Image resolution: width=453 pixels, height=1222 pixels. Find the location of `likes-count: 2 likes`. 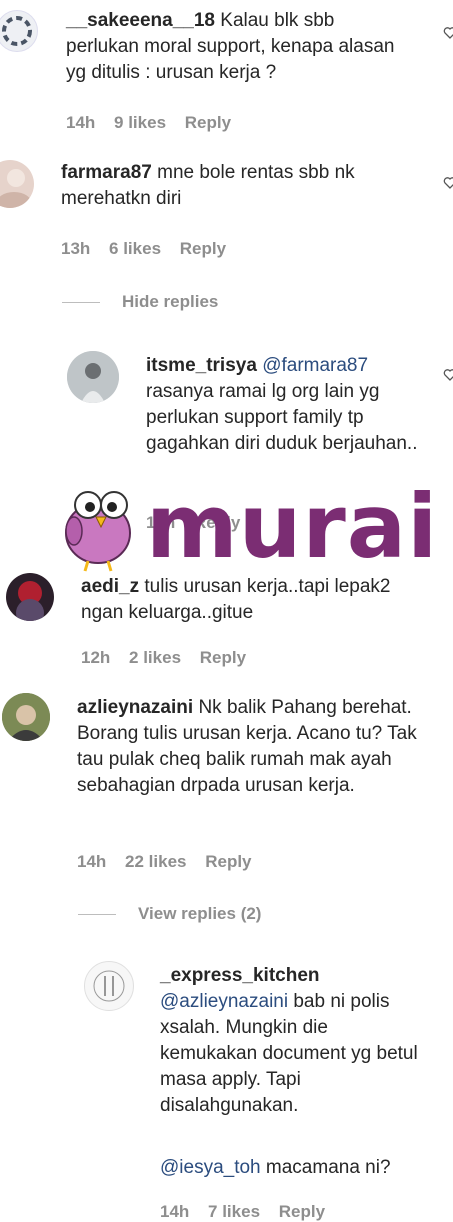

likes-count: 2 likes is located at coordinates (155, 657).